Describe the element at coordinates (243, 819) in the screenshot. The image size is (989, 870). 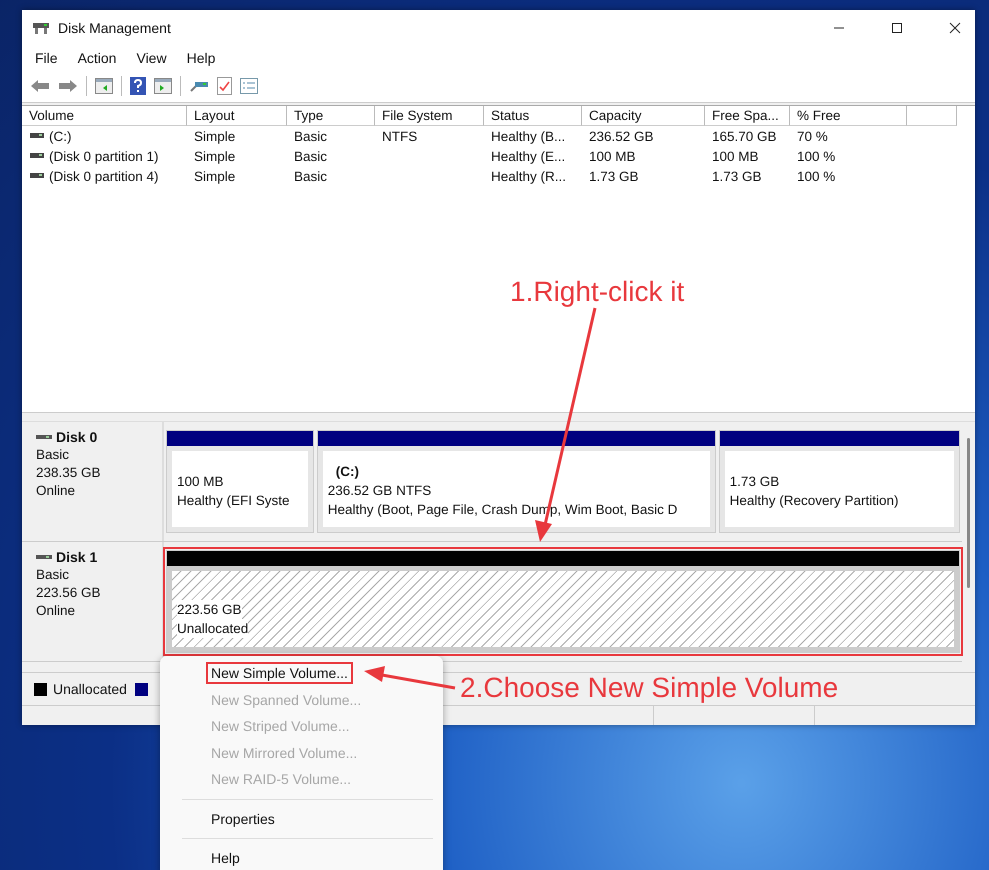
I see `context-menu-item: Properties` at that location.